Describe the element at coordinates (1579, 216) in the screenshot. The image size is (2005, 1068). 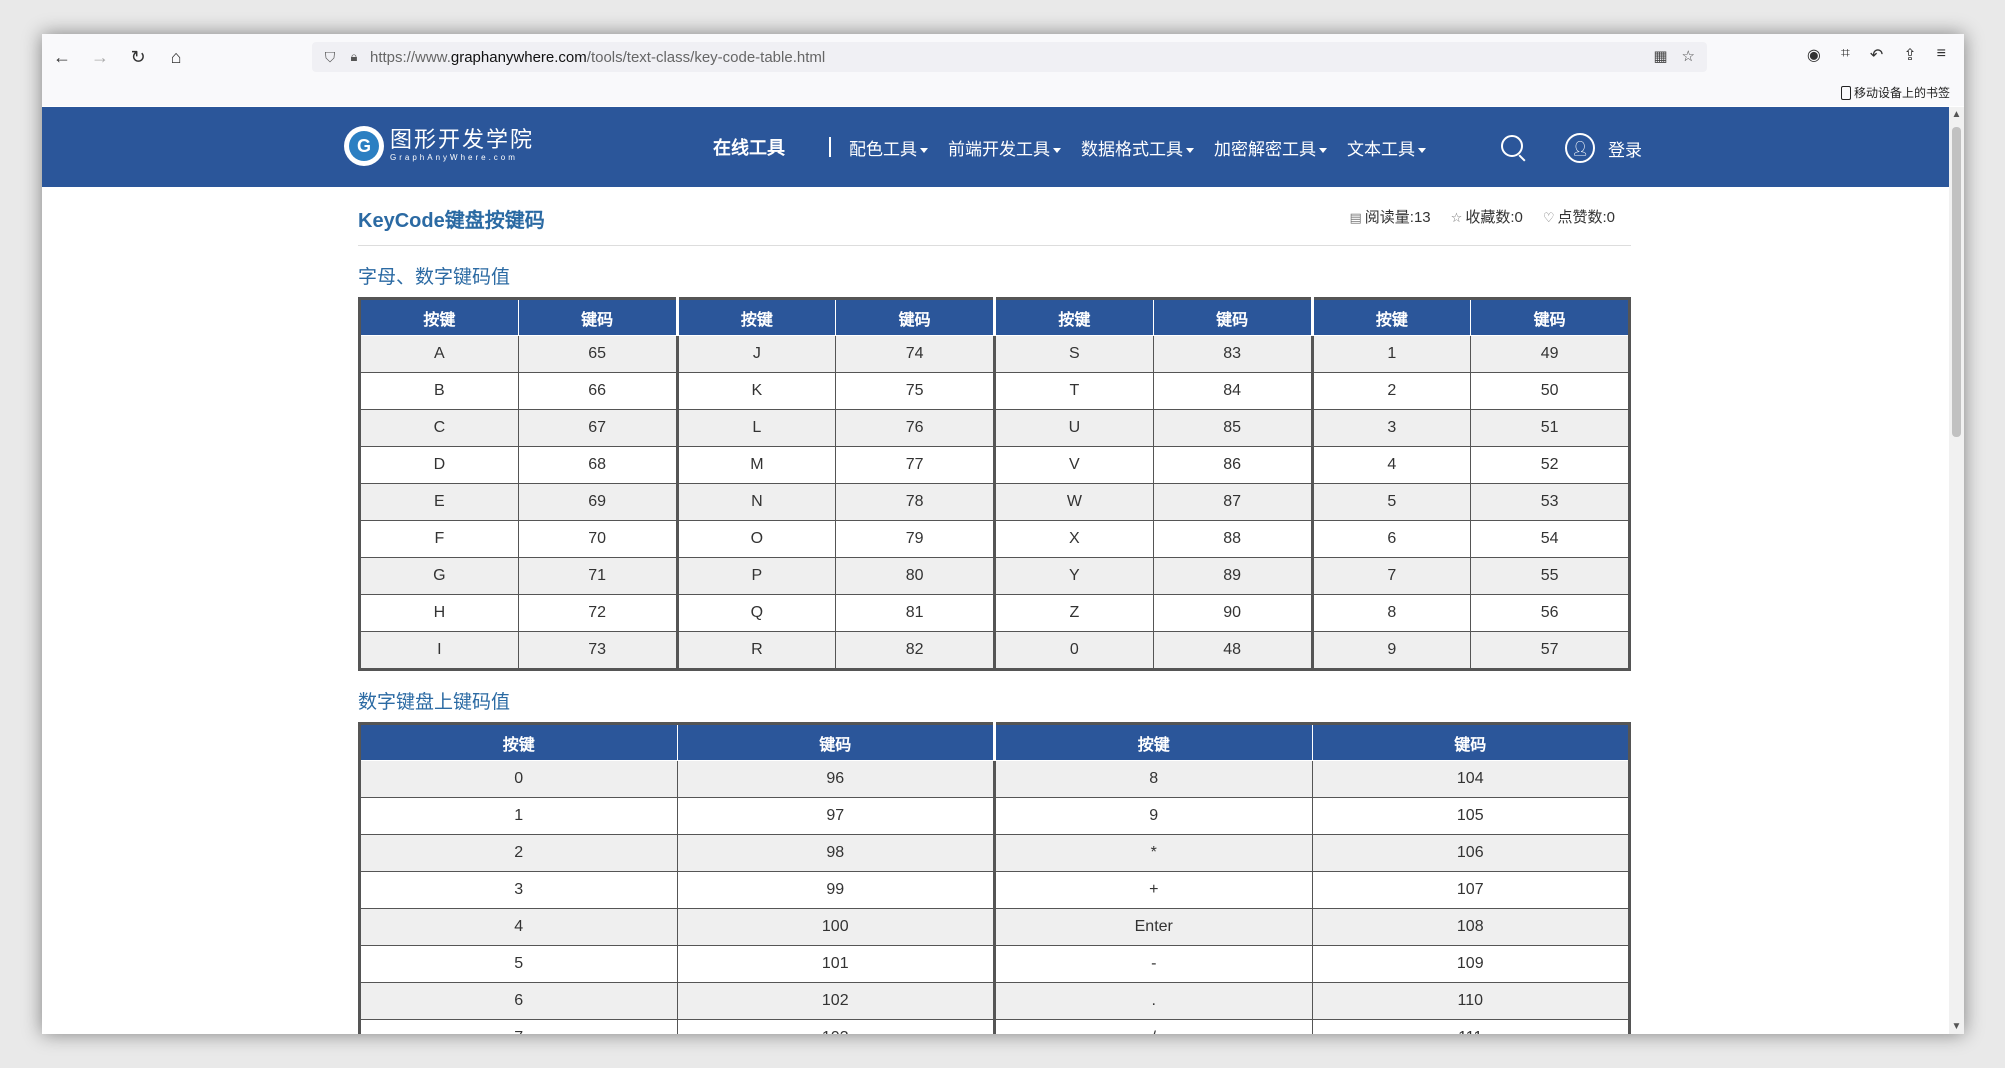
I see `likes-stat: ♡ 点赞数:0` at that location.